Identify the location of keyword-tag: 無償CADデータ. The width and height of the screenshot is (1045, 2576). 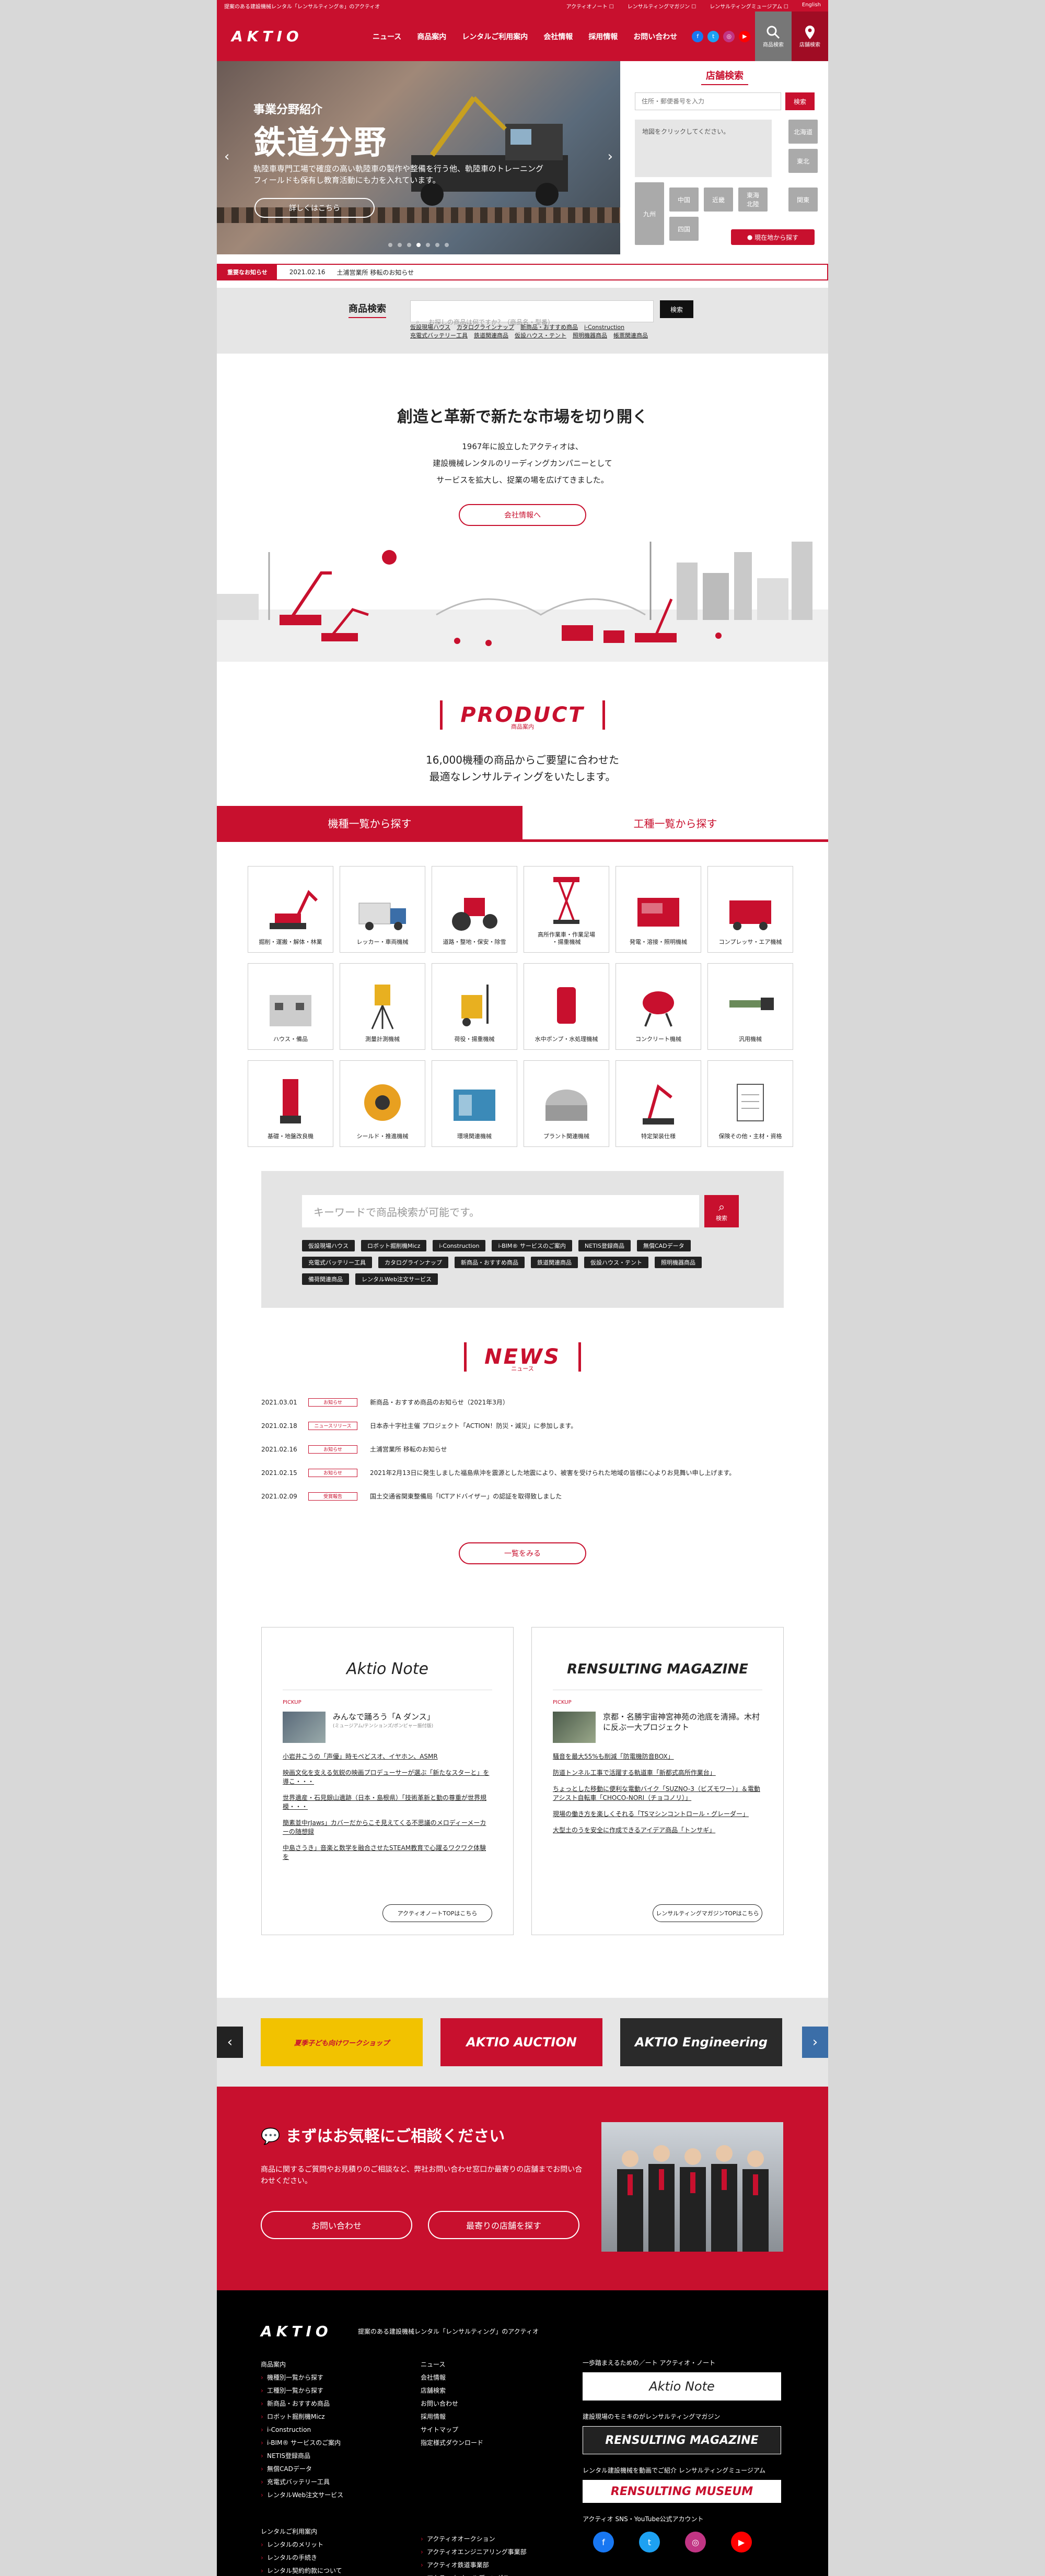
(664, 1245).